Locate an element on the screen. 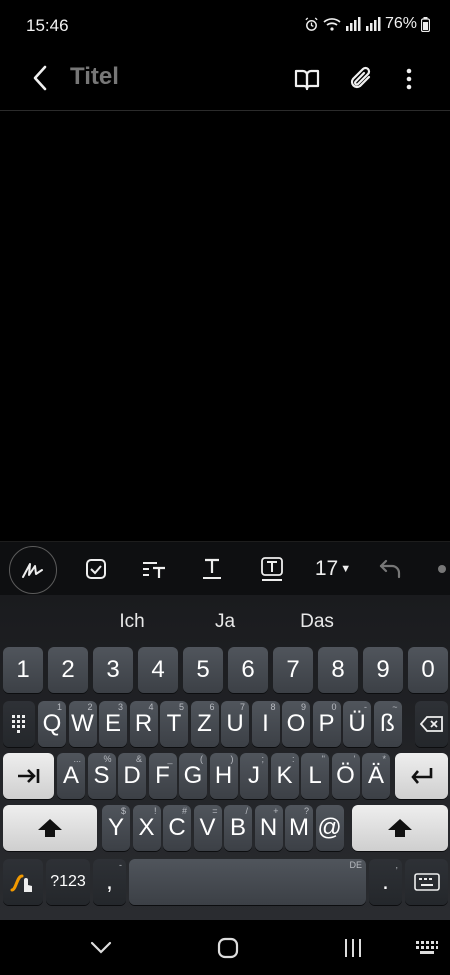 The height and width of the screenshot is (975, 450). symbols-key: ?123 is located at coordinates (68, 882).